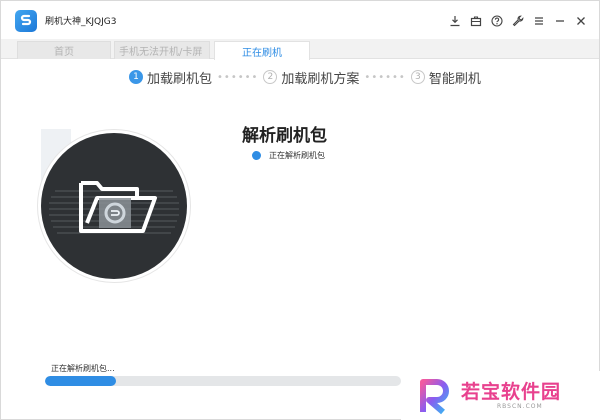  What do you see at coordinates (437, 398) in the screenshot?
I see `watermark-logo-icon` at bounding box center [437, 398].